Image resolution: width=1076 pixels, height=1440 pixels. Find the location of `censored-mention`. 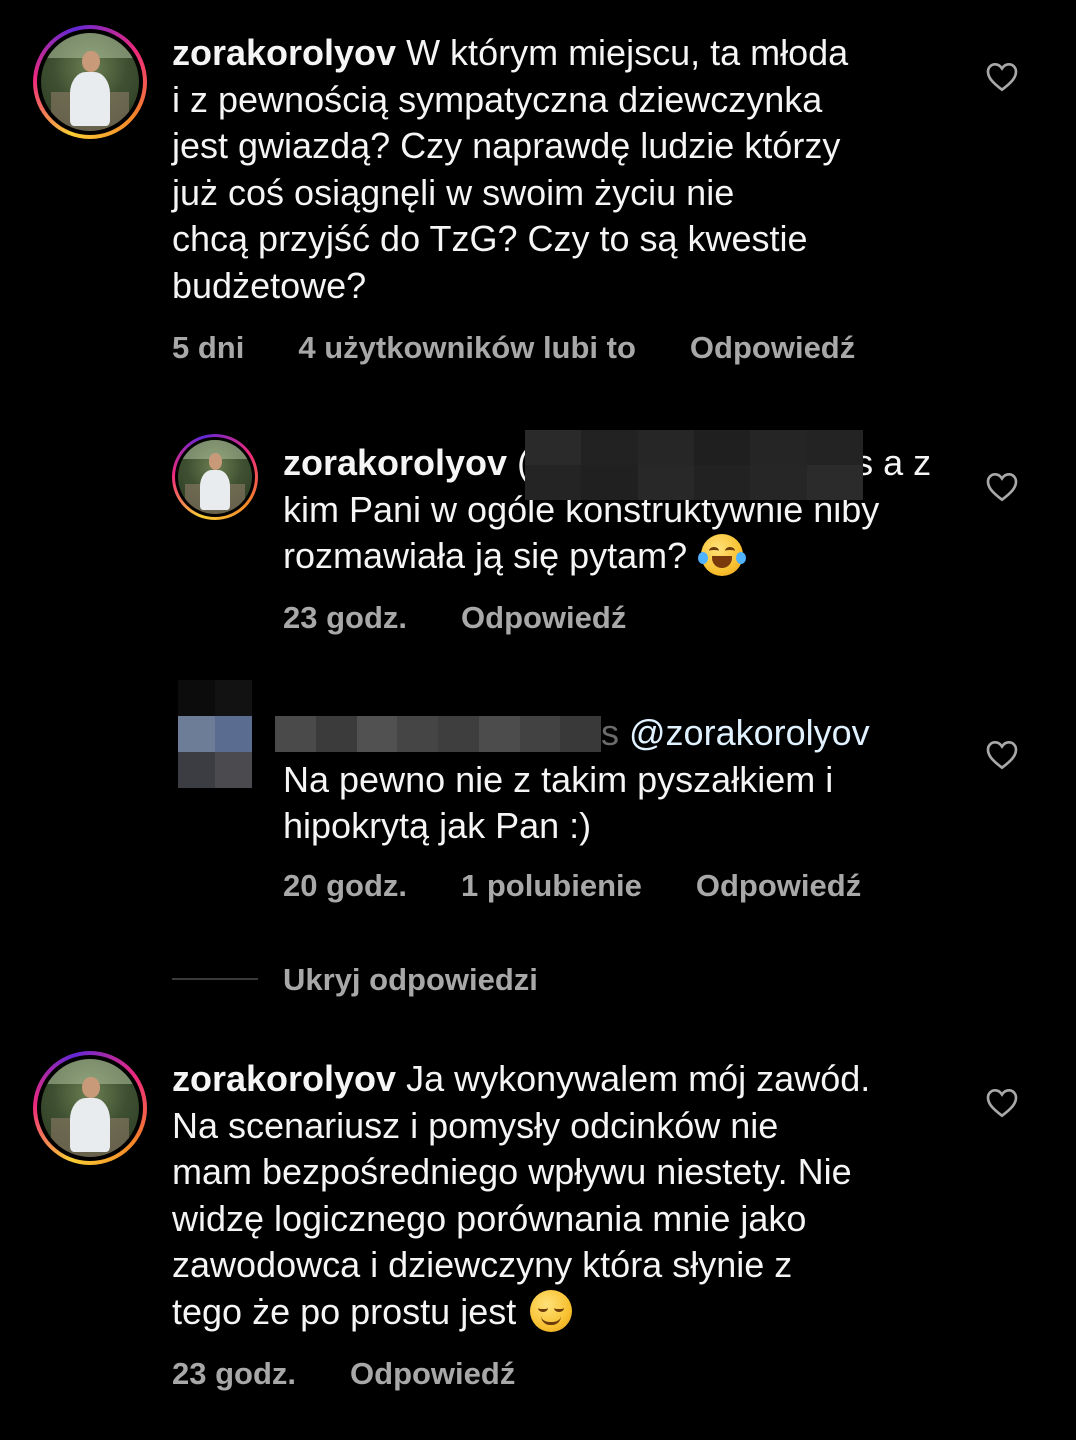

censored-mention is located at coordinates (694, 465).